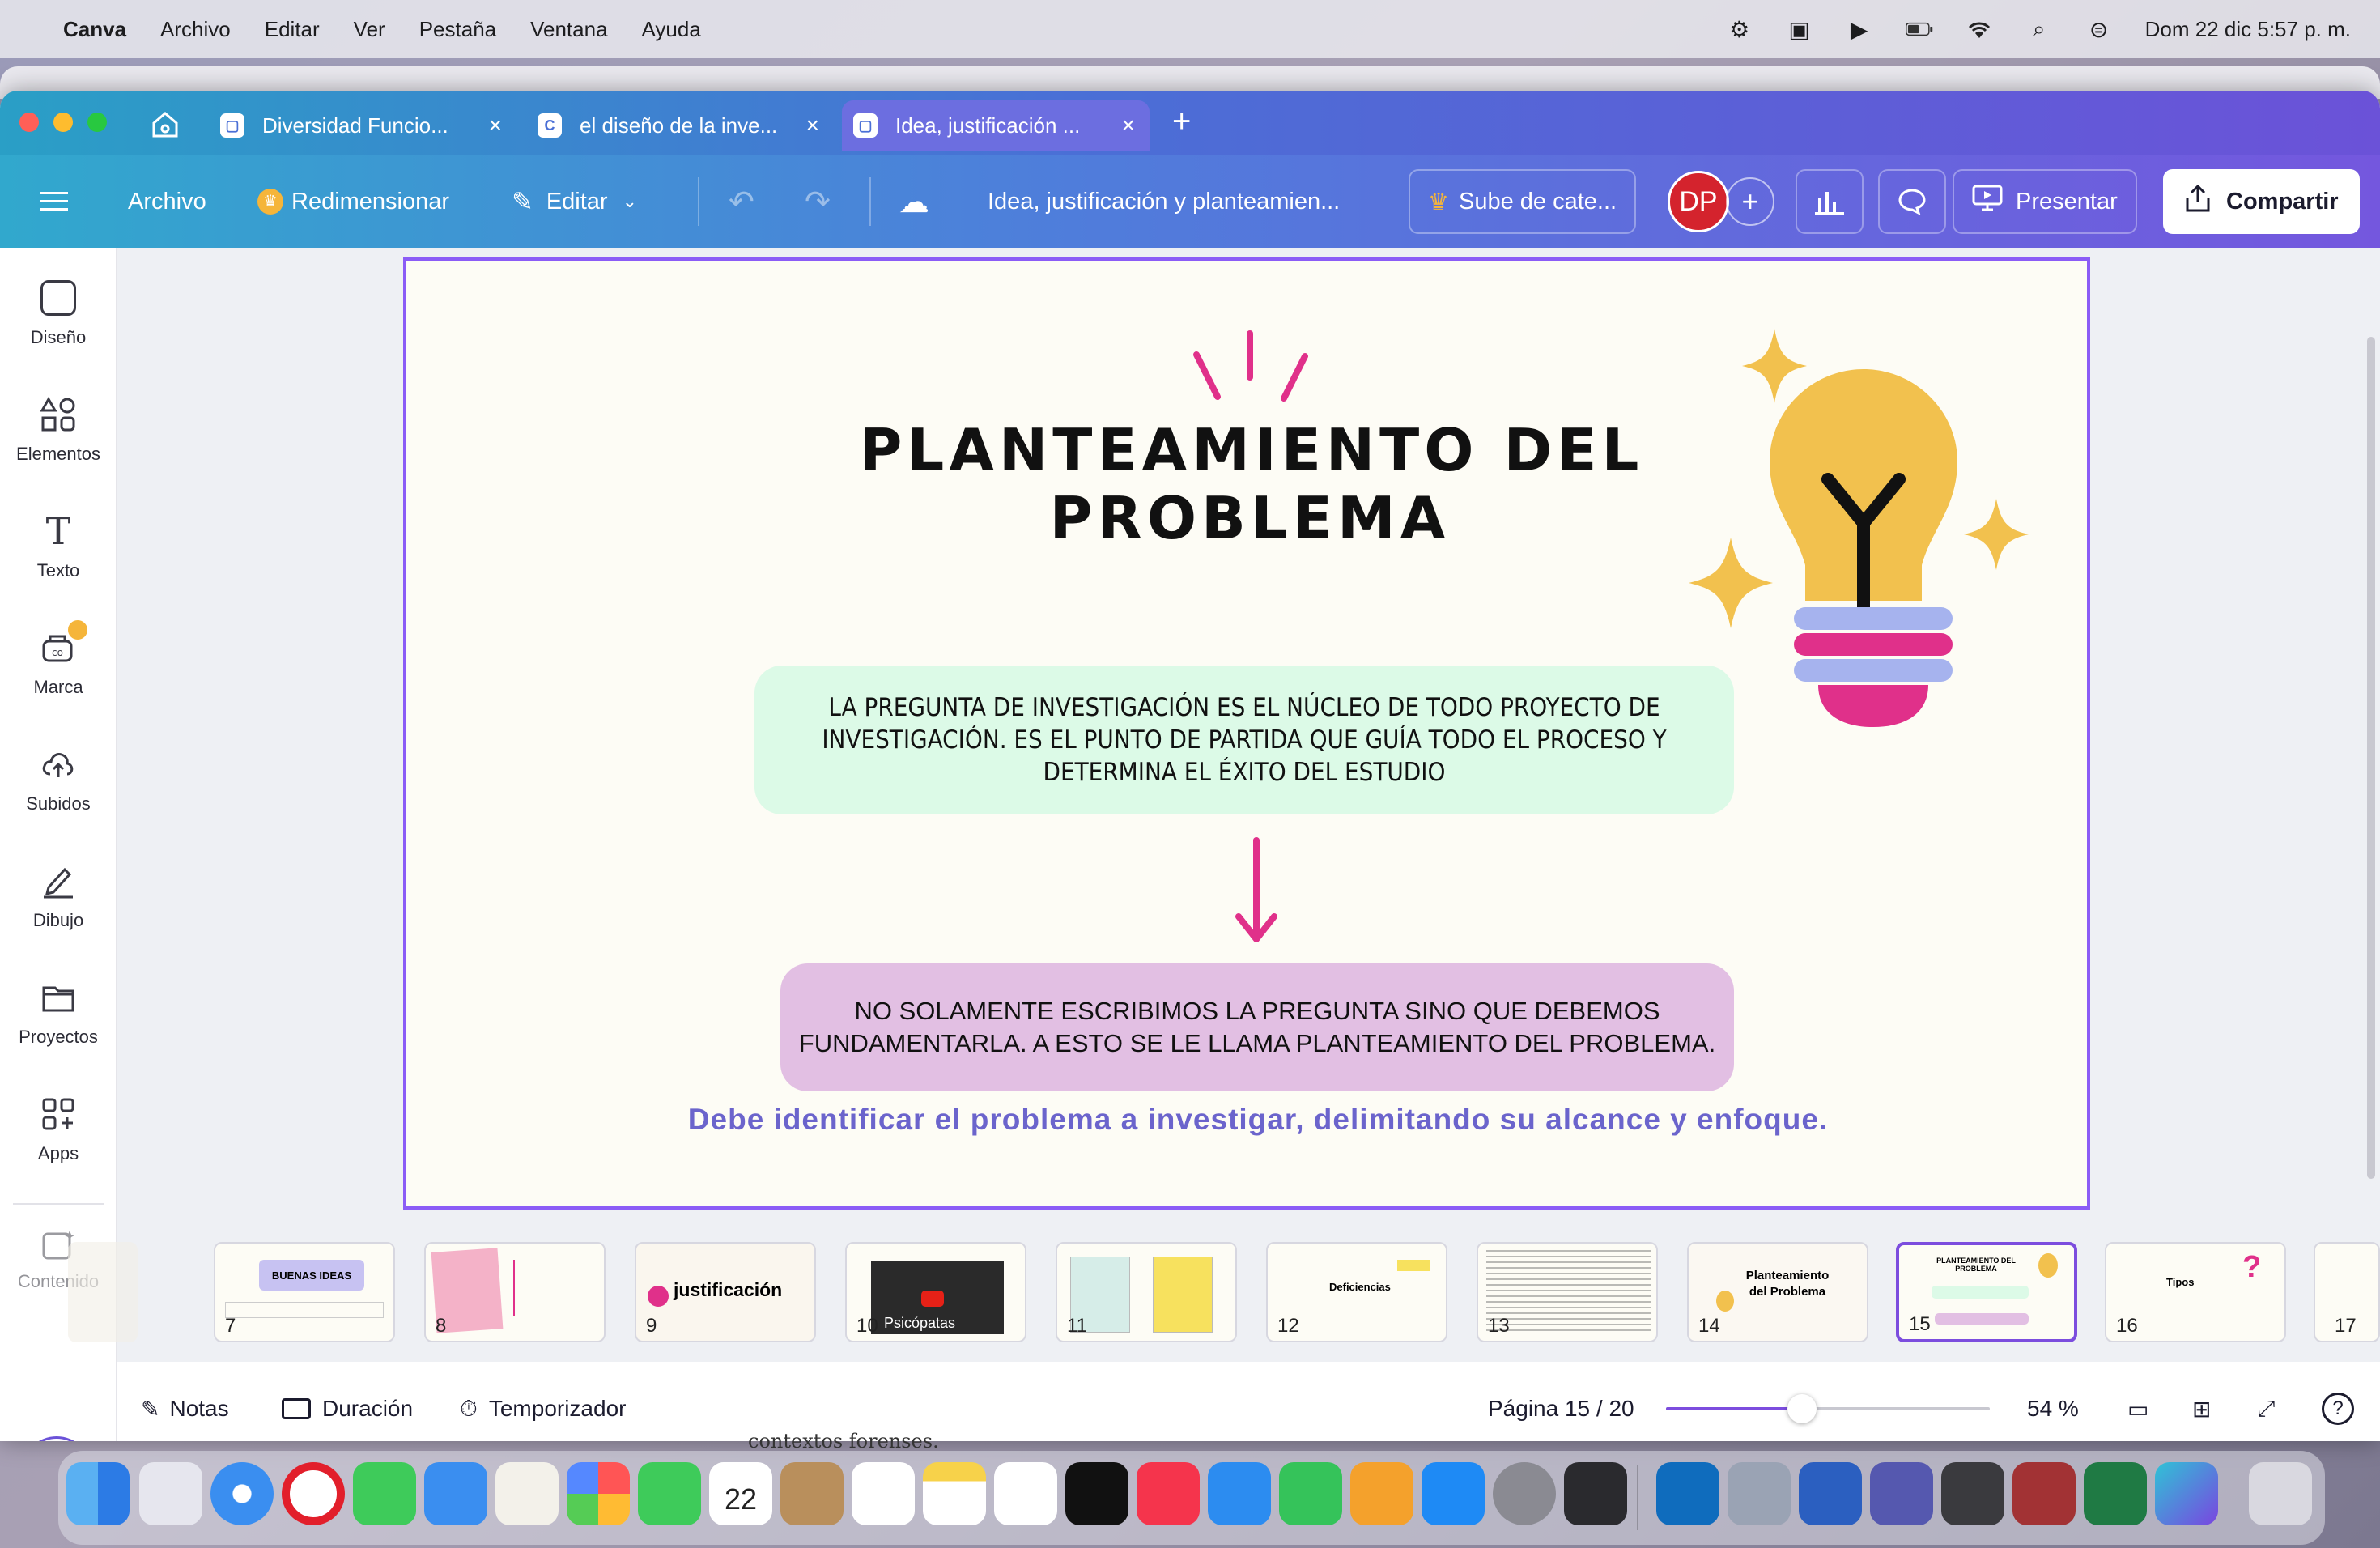 The height and width of the screenshot is (1548, 2380). What do you see at coordinates (1239, 1494) in the screenshot?
I see `keynote-icon` at bounding box center [1239, 1494].